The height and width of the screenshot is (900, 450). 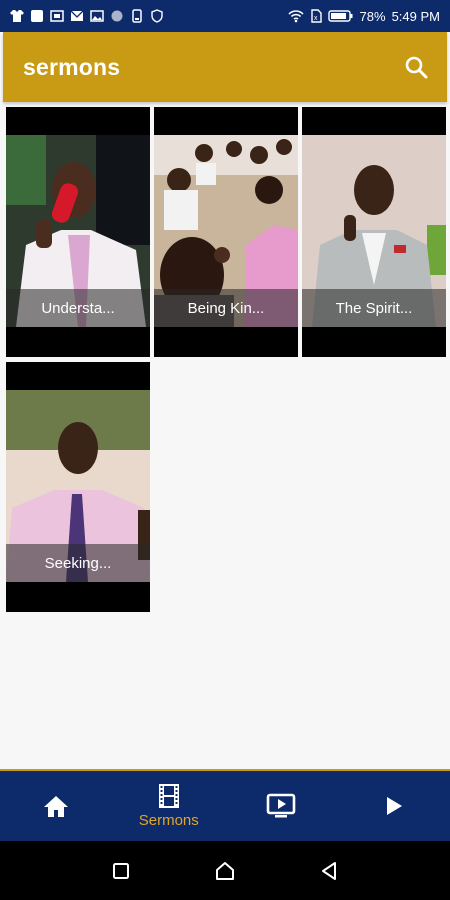 I want to click on svg-text: x, so click(x=316, y=18).